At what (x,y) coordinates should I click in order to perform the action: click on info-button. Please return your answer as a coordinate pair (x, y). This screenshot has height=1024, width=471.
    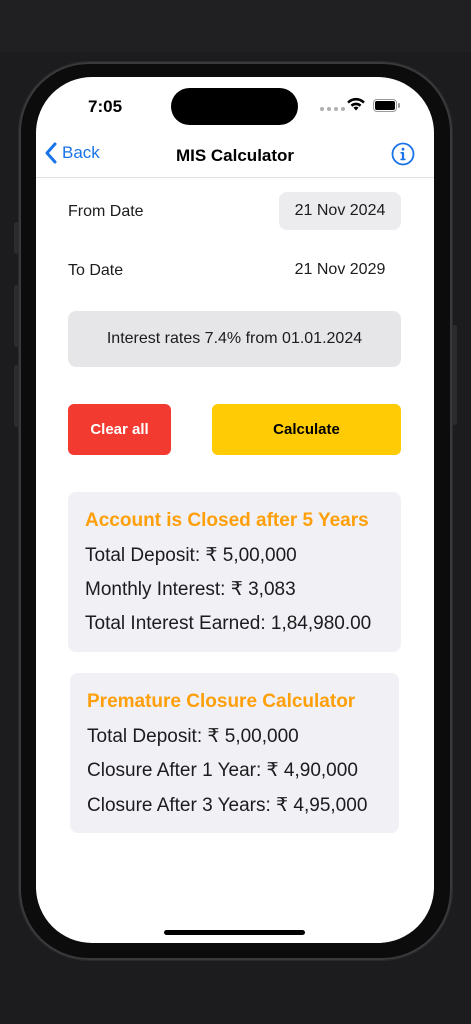
    Looking at the image, I should click on (403, 156).